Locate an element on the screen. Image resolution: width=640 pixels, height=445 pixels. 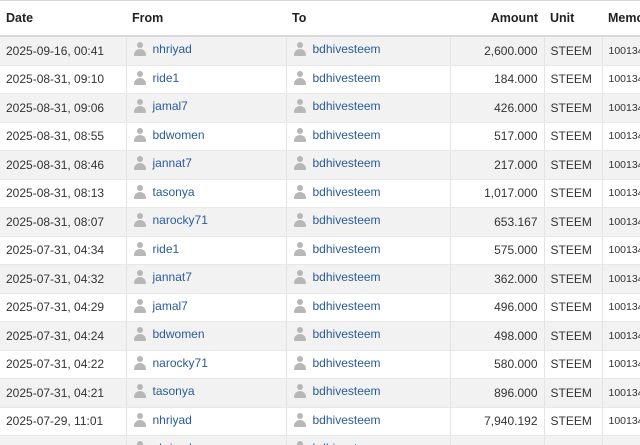
from-cell: jamal7 is located at coordinates (205, 108).